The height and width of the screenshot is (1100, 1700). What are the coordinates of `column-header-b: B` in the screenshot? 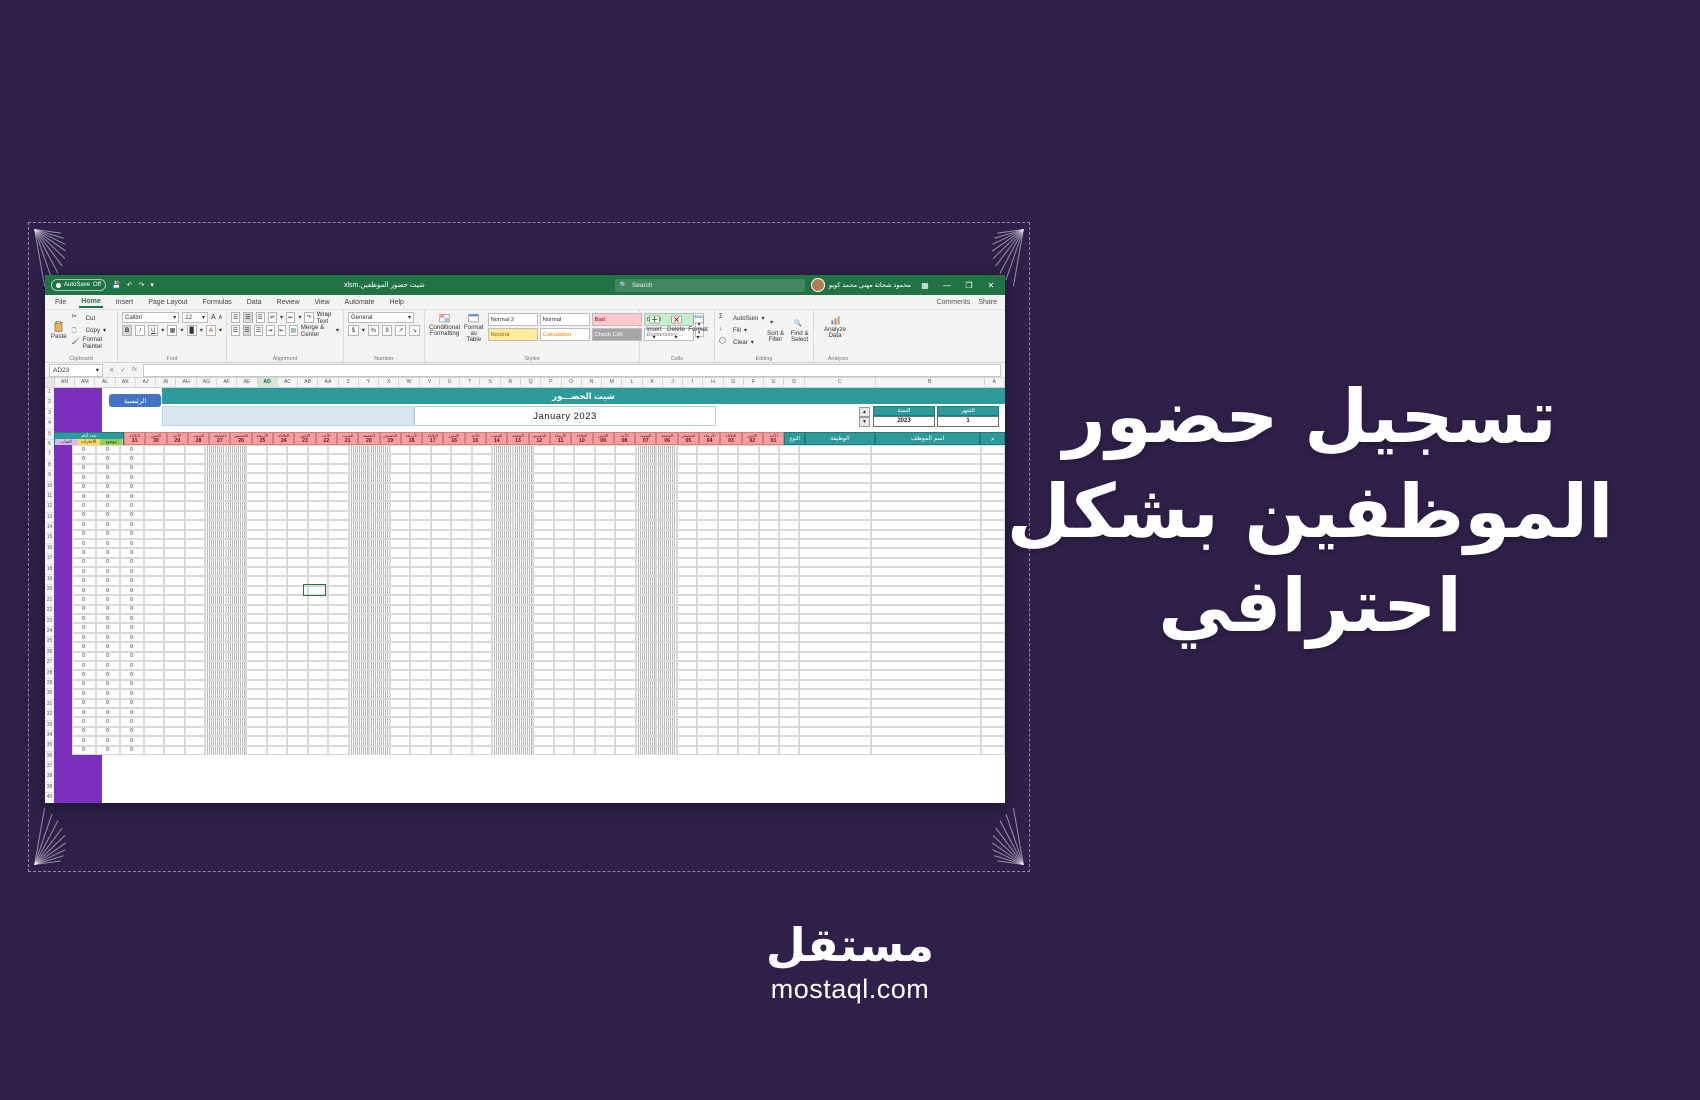 It's located at (930, 382).